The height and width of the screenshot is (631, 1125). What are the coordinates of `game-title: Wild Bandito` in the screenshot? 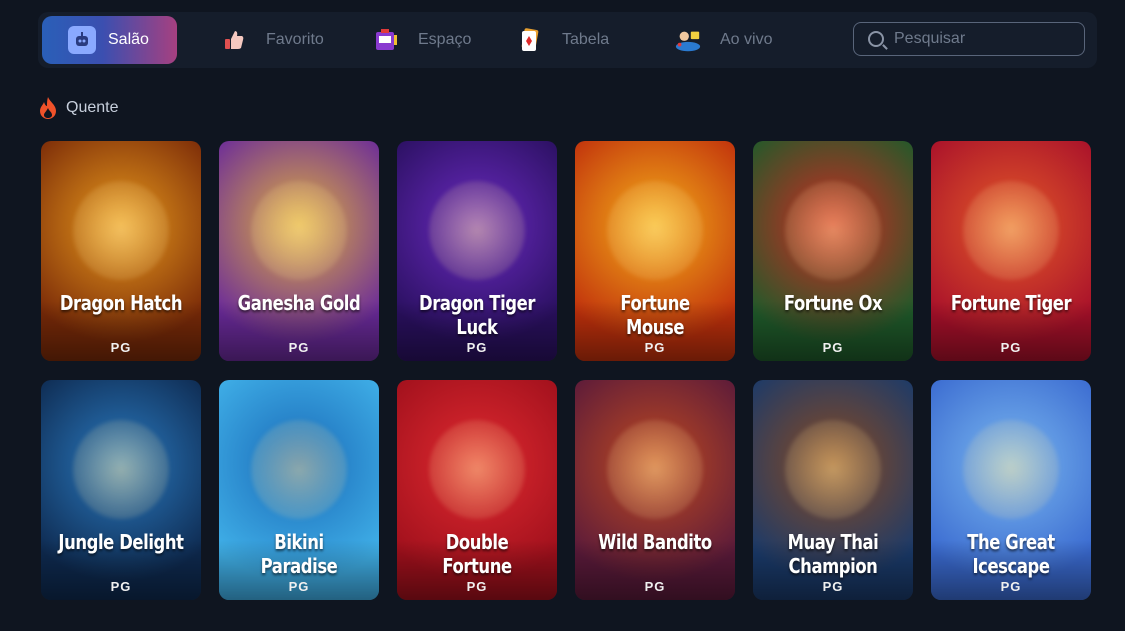 It's located at (655, 542).